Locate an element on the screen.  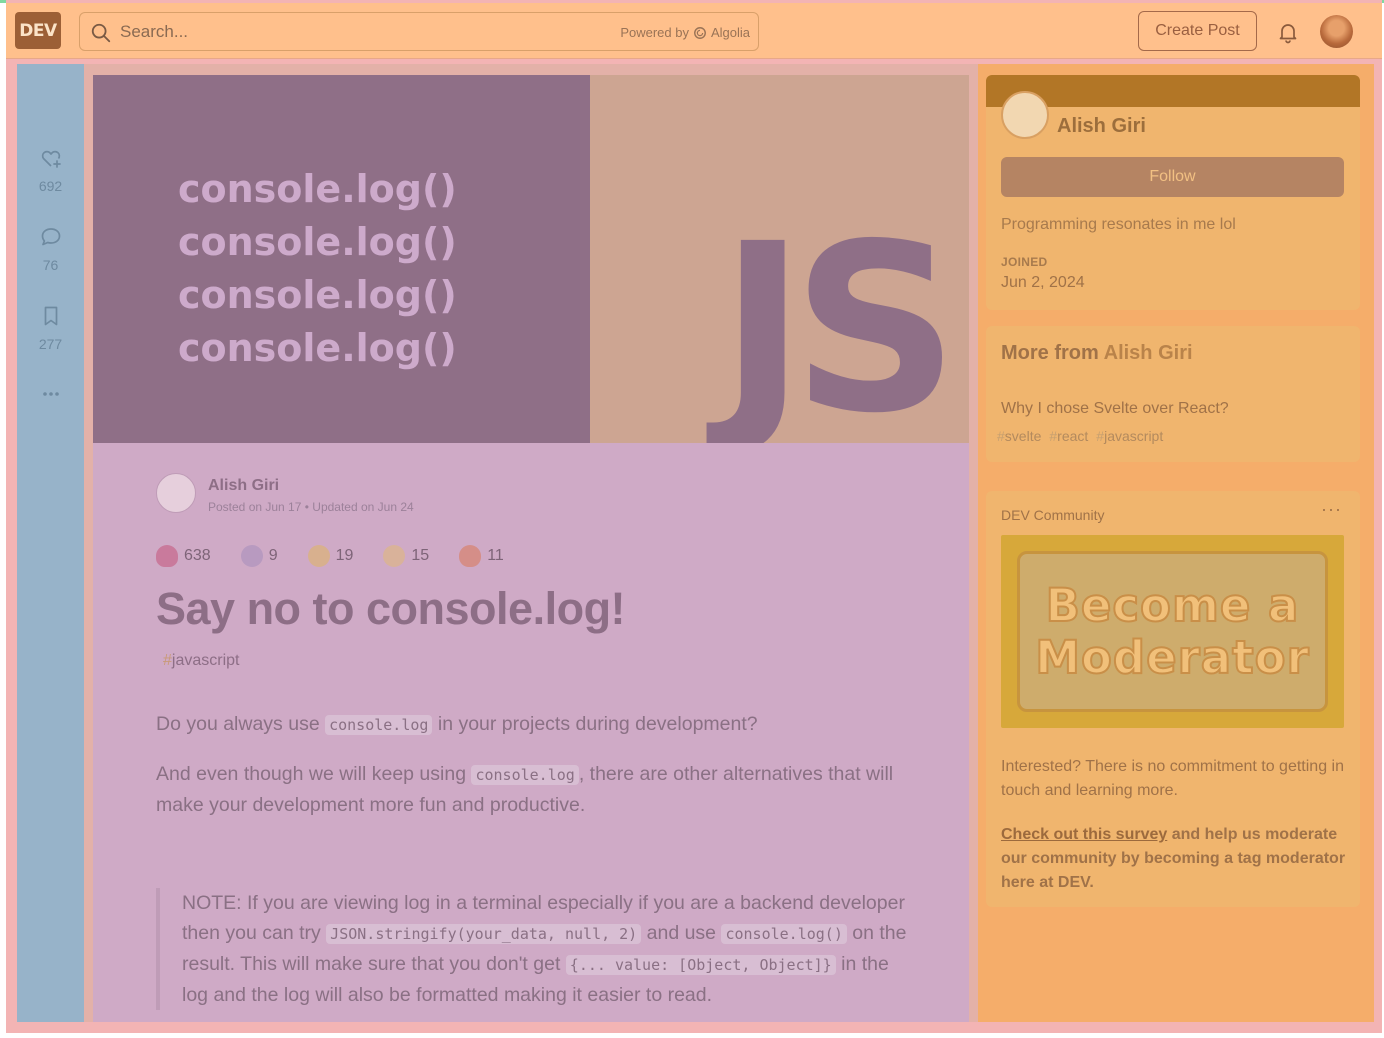
notifications-bell-icon is located at coordinates (1288, 32).